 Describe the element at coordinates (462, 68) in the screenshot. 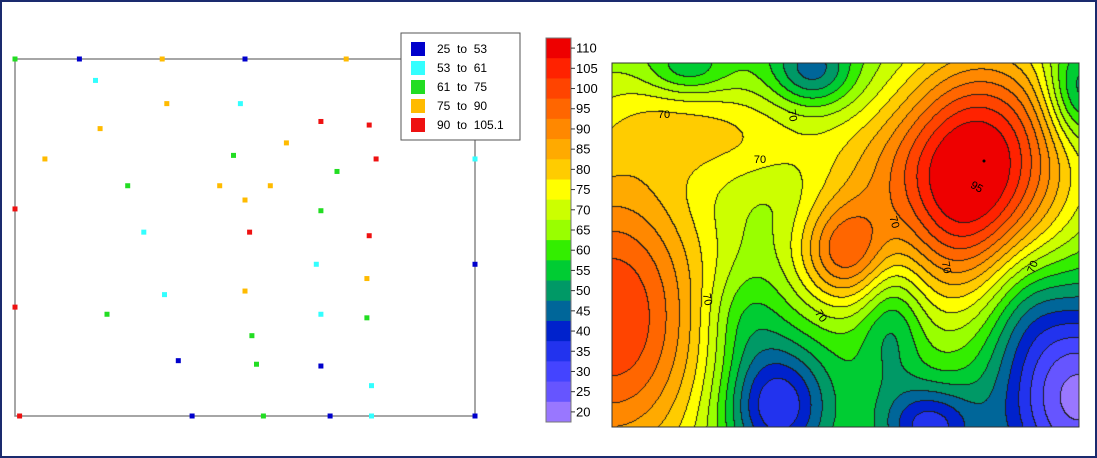

I see `legend-label: 53 to 61` at that location.